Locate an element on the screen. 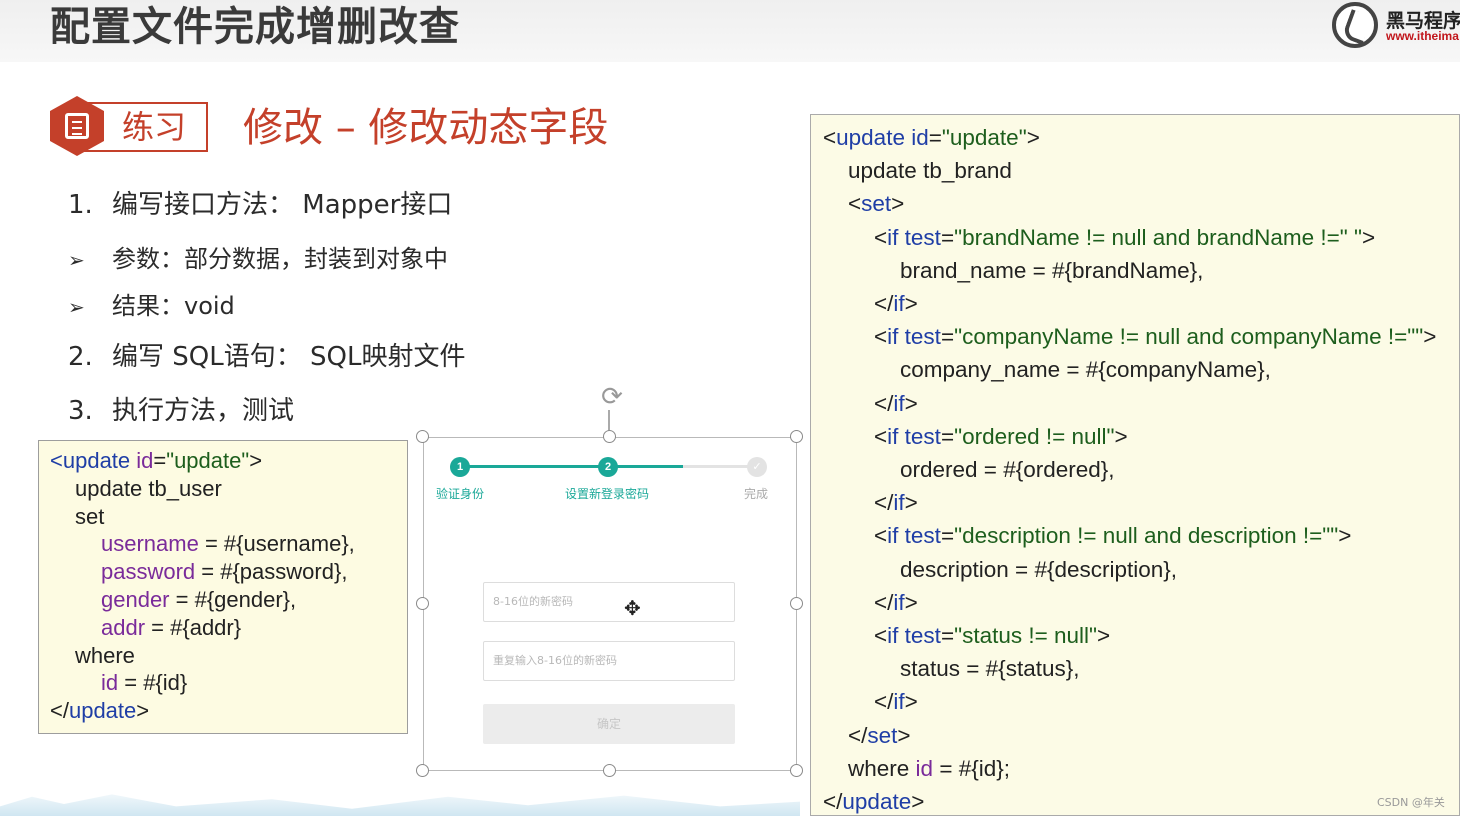 The image size is (1460, 816). check-icon: ✓ is located at coordinates (757, 467).